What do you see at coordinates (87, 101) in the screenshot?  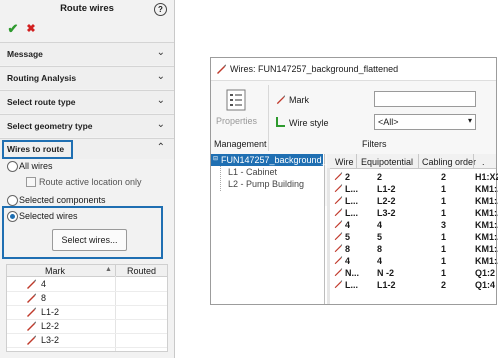 I see `section-select-route-type: Select route type ⌄` at bounding box center [87, 101].